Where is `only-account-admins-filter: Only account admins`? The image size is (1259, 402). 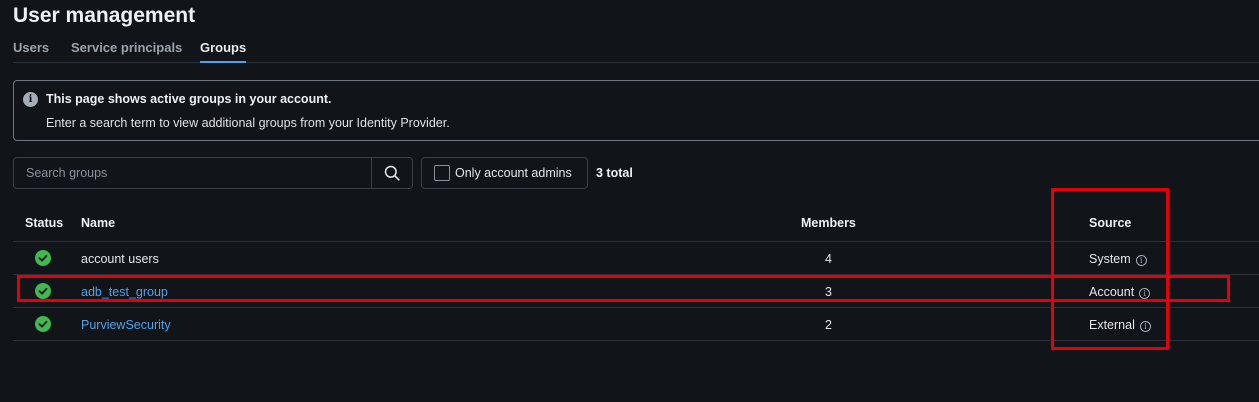
only-account-admins-filter: Only account admins is located at coordinates (504, 173).